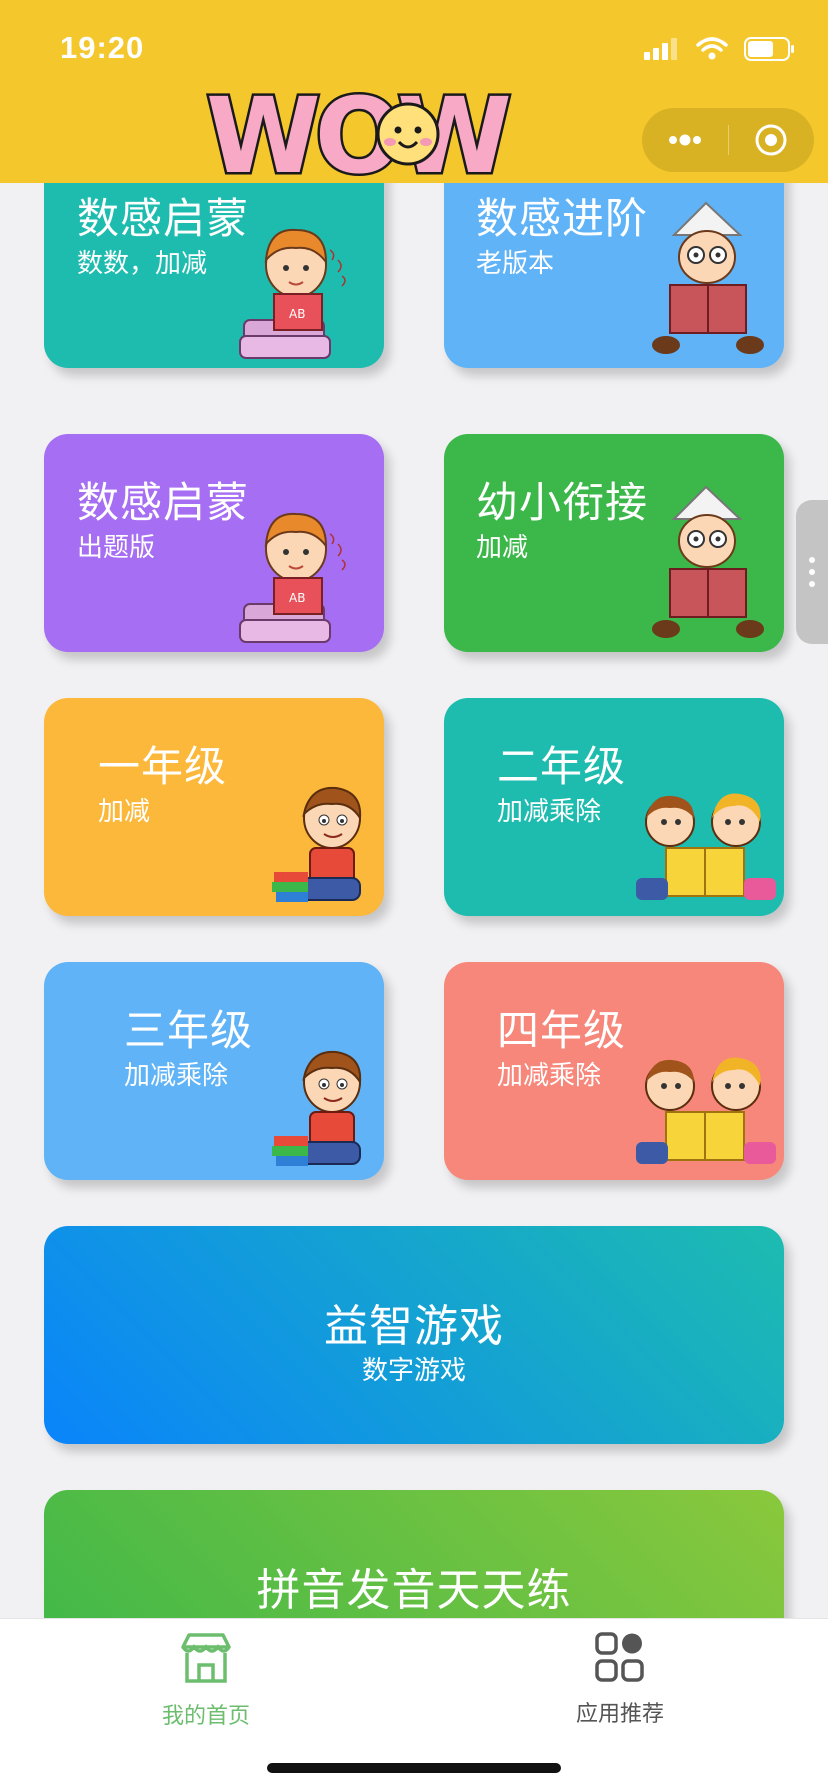  What do you see at coordinates (614, 807) in the screenshot?
I see `card-grade-2: 二年级 加减乘除` at bounding box center [614, 807].